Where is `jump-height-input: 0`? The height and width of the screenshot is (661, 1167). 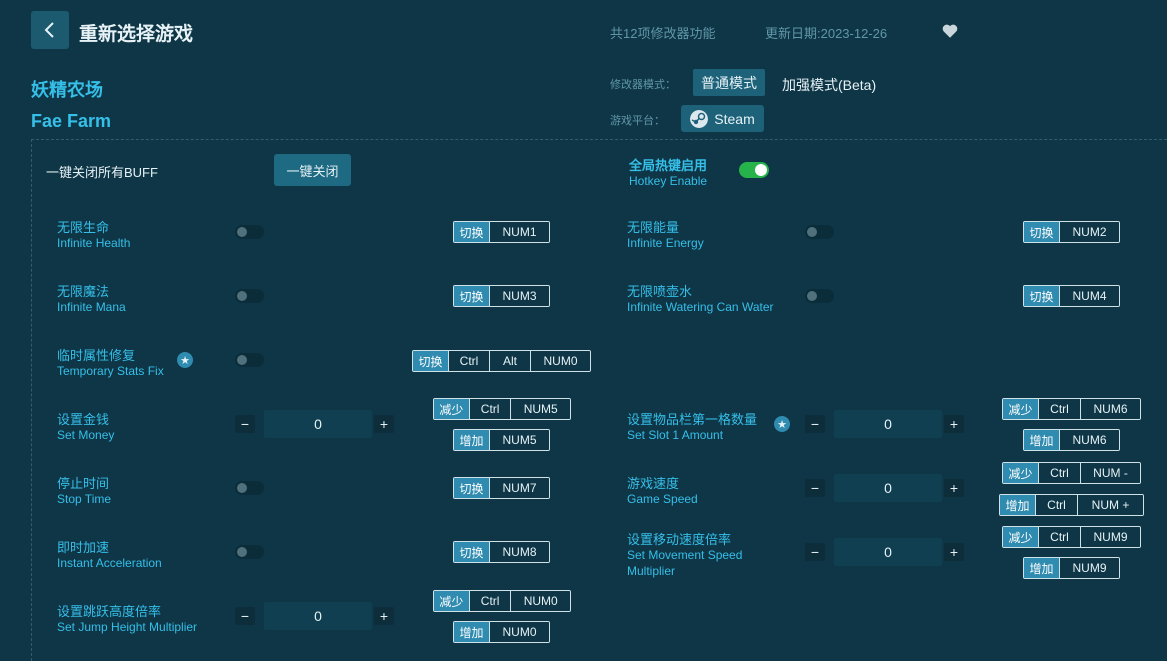
jump-height-input: 0 is located at coordinates (318, 616).